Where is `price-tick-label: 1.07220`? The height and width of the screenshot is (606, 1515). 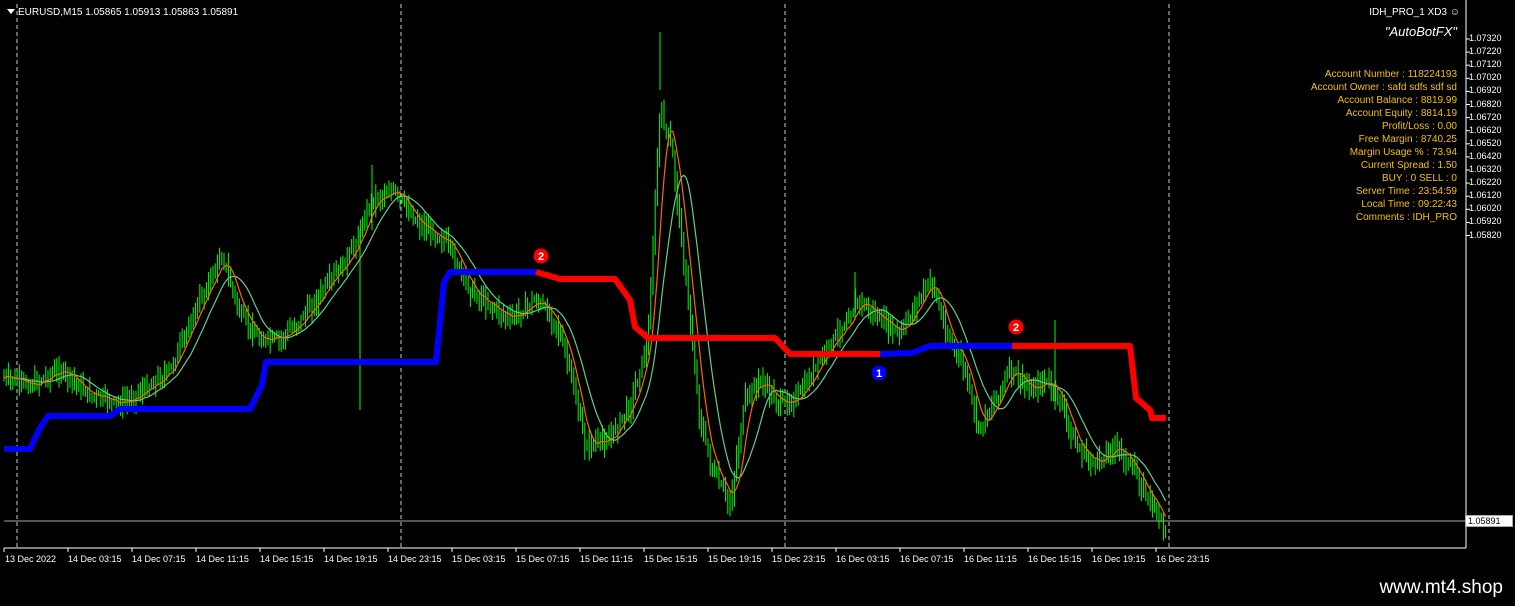
price-tick-label: 1.07220 is located at coordinates (1485, 51).